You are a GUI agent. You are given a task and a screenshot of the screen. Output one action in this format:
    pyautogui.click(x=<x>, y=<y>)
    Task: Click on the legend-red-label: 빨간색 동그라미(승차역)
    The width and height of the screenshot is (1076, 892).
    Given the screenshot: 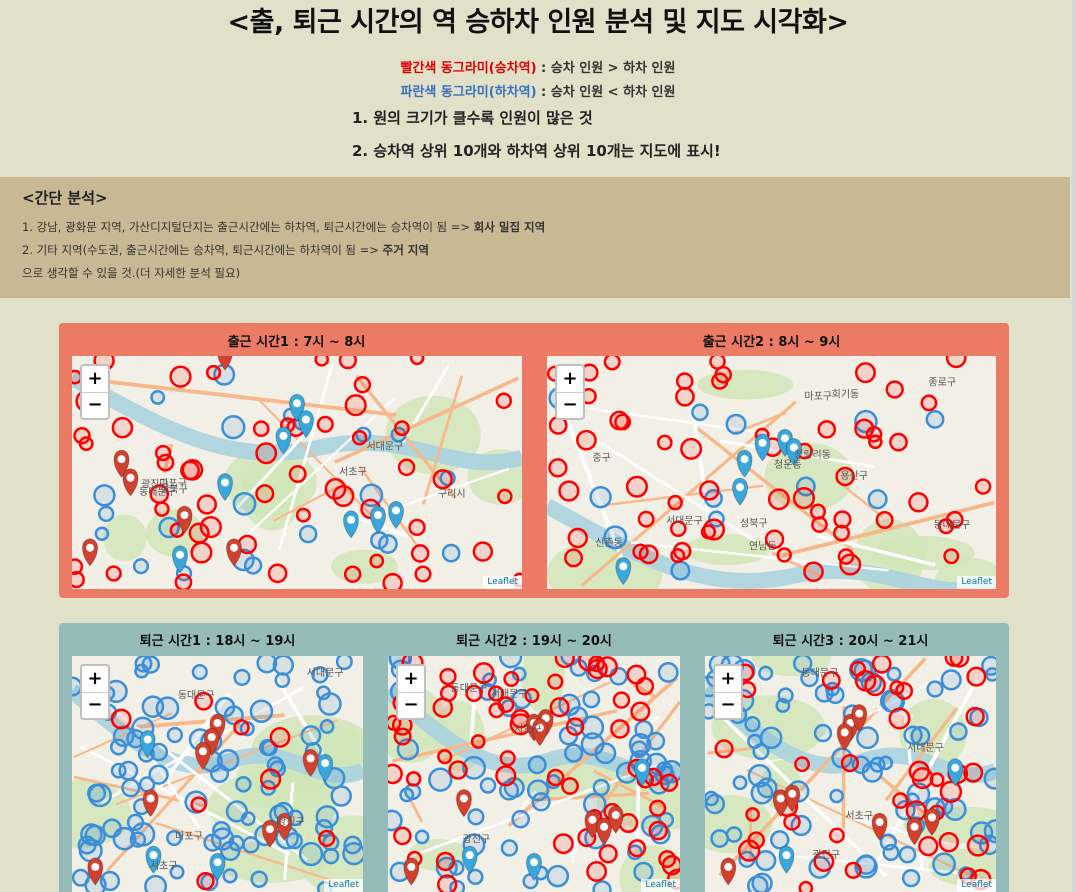 What is the action you would take?
    pyautogui.click(x=468, y=68)
    